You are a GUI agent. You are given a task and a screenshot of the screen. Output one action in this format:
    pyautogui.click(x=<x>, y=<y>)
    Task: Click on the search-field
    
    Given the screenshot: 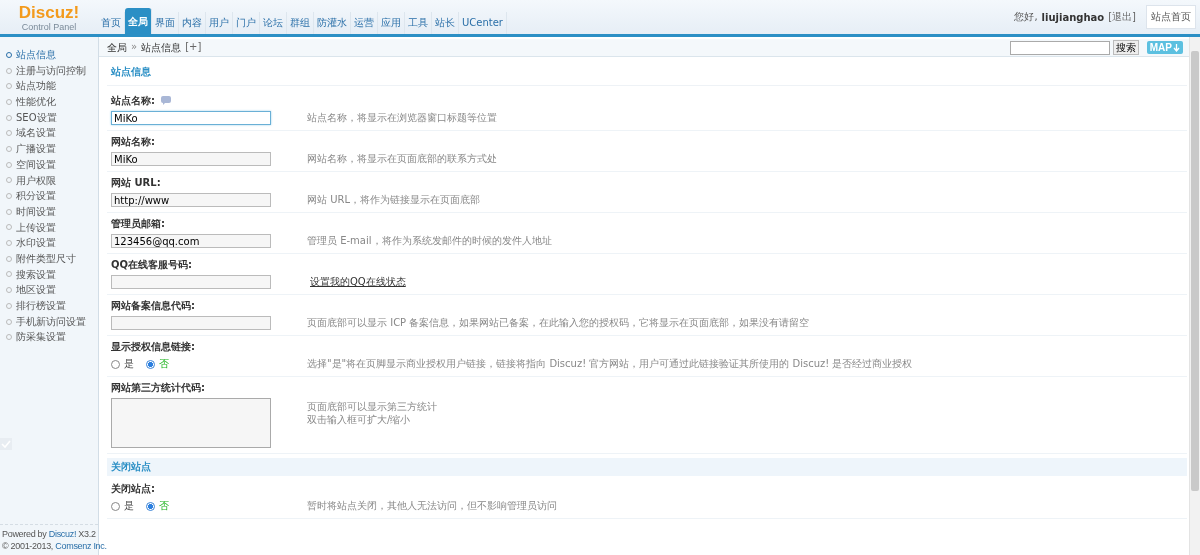 What is the action you would take?
    pyautogui.click(x=1059, y=47)
    